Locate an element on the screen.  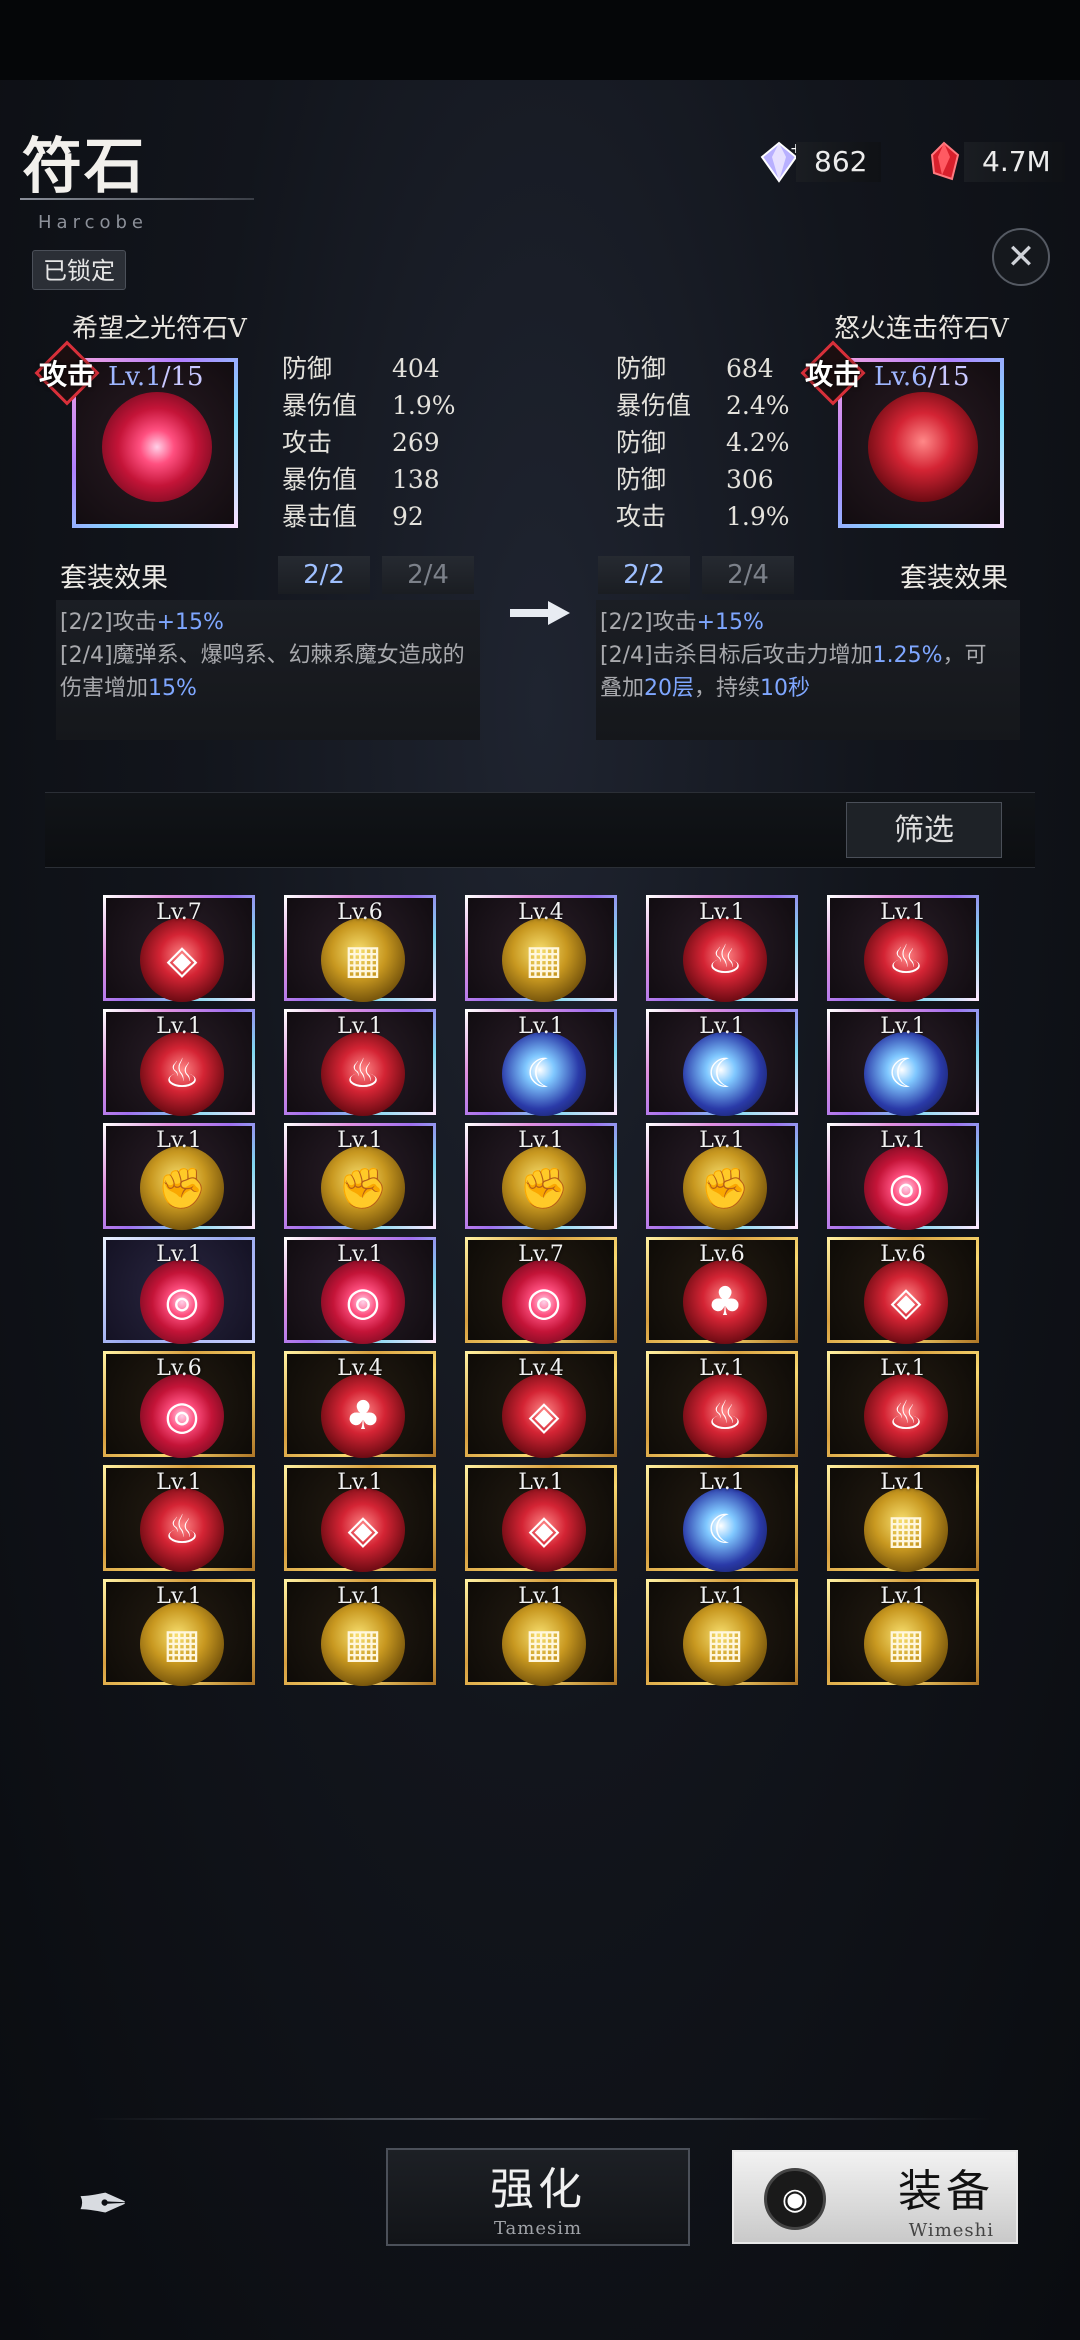
rune-tile: Lv.6 ◈ is located at coordinates (903, 1290).